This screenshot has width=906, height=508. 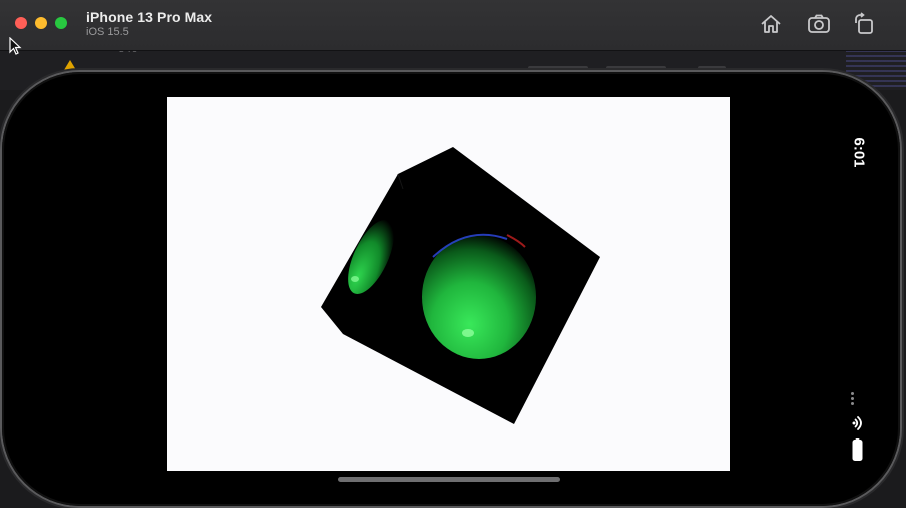 I want to click on rotate-icon, so click(x=864, y=23).